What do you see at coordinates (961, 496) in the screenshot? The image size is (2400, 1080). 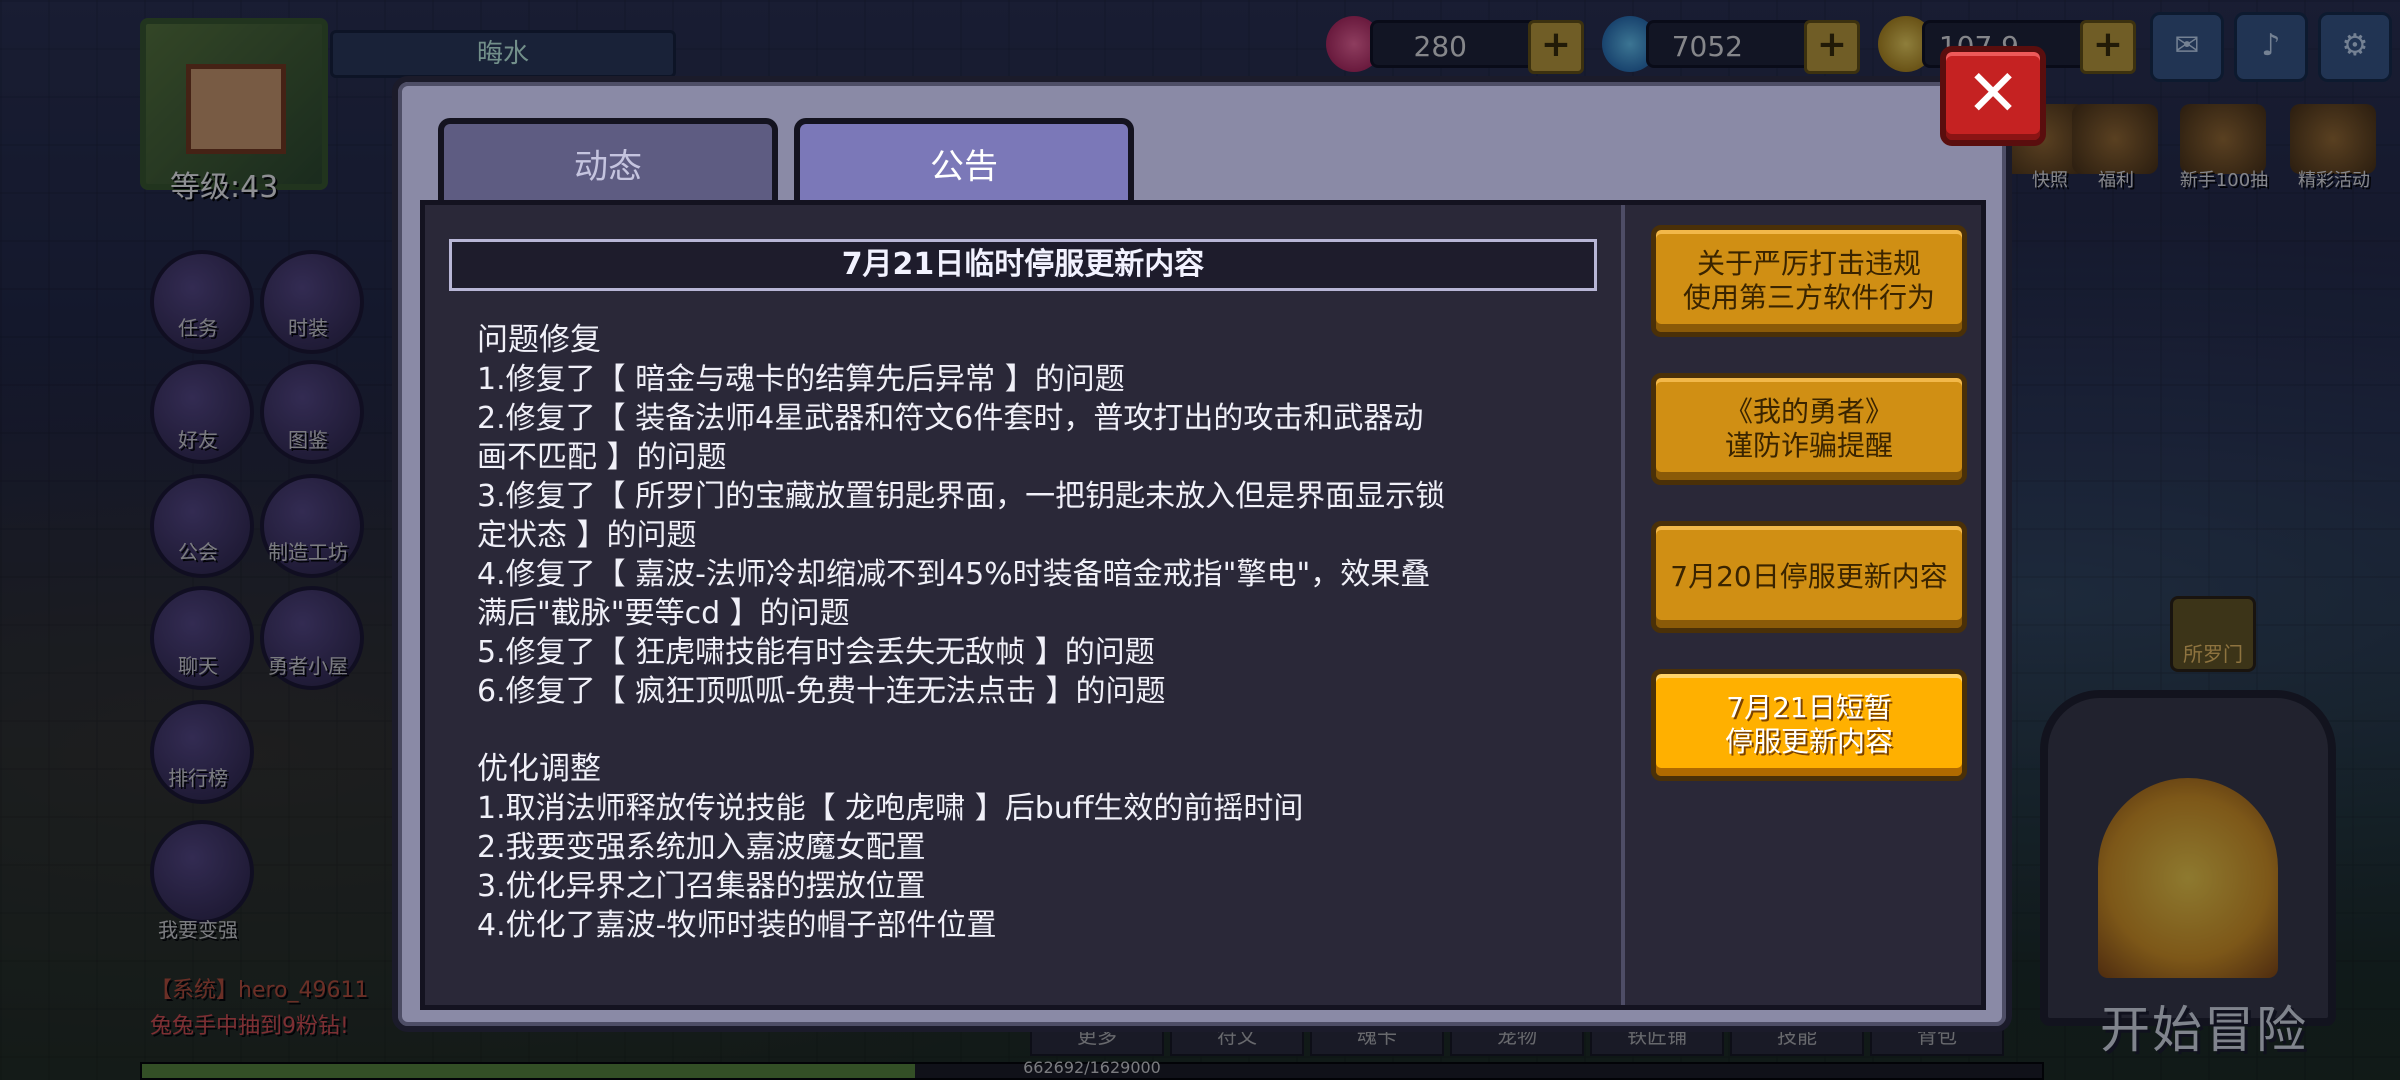 I see `announcement-line: 3.修复了【 所罗门的宝藏放置钥匙界面，一把钥匙未放入但是界面显示锁` at bounding box center [961, 496].